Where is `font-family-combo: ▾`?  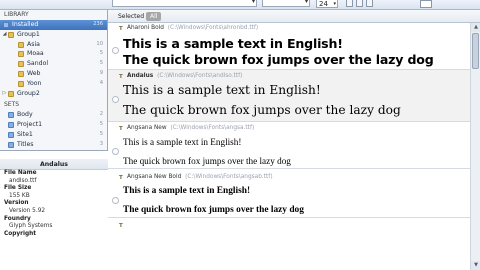 font-family-combo: ▾ is located at coordinates (184, 3).